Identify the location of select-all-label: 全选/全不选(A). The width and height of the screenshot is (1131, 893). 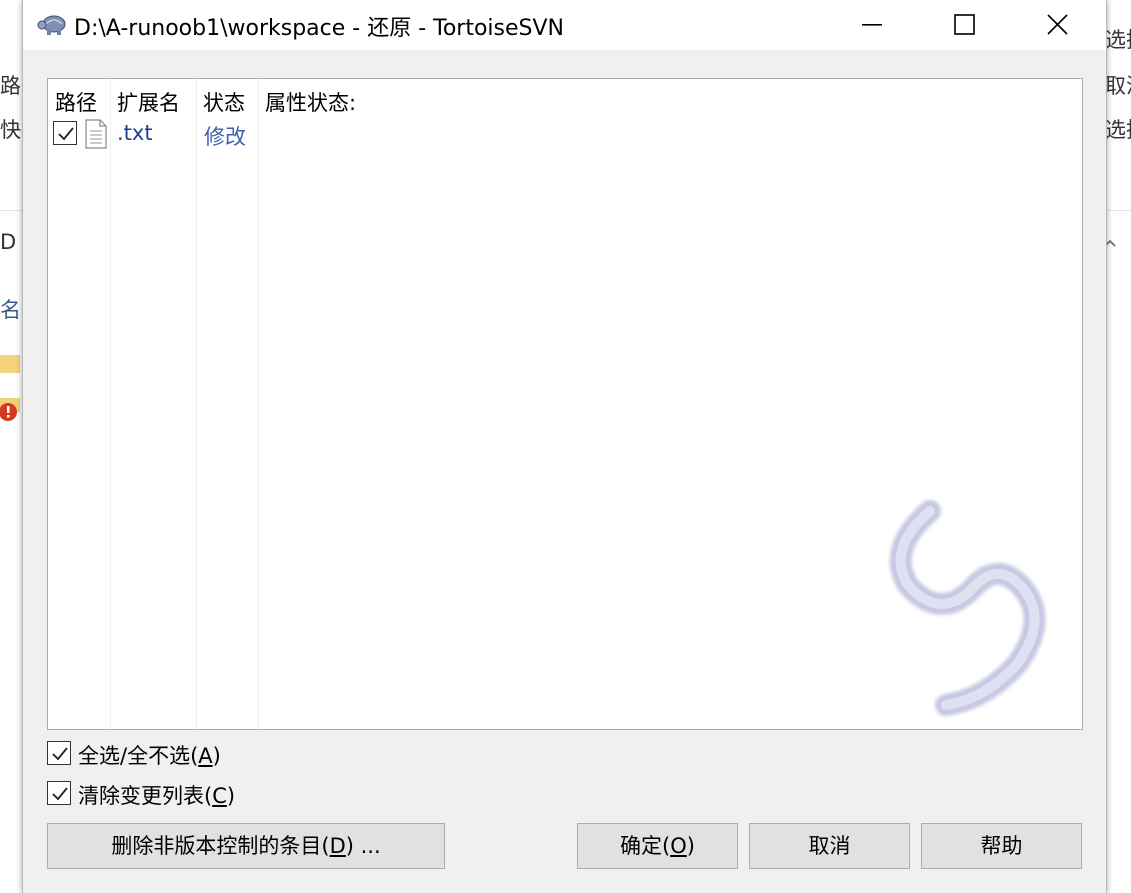
(149, 755).